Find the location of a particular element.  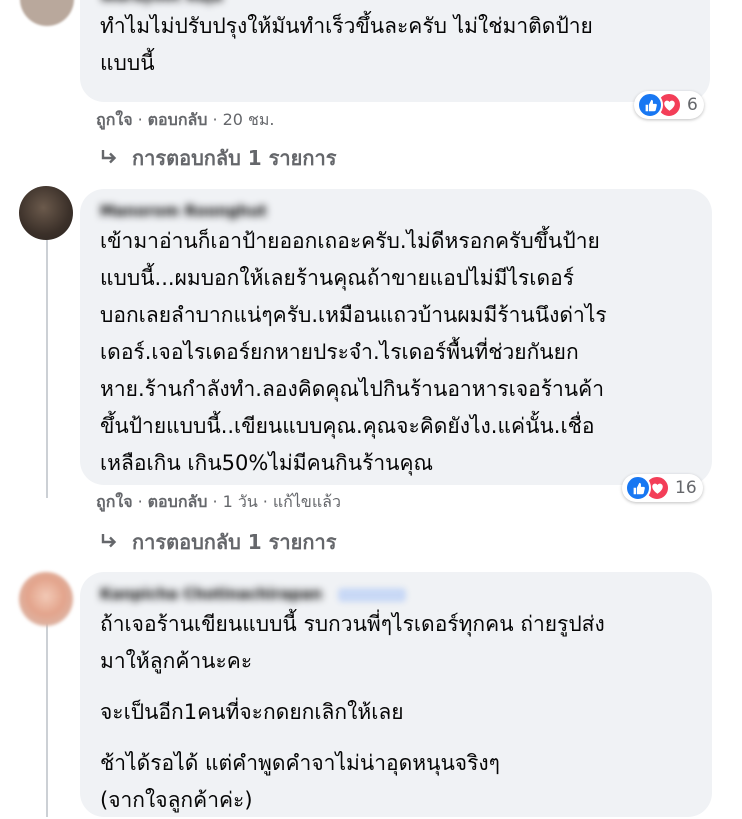

comment-time: 1 วัน is located at coordinates (240, 501).